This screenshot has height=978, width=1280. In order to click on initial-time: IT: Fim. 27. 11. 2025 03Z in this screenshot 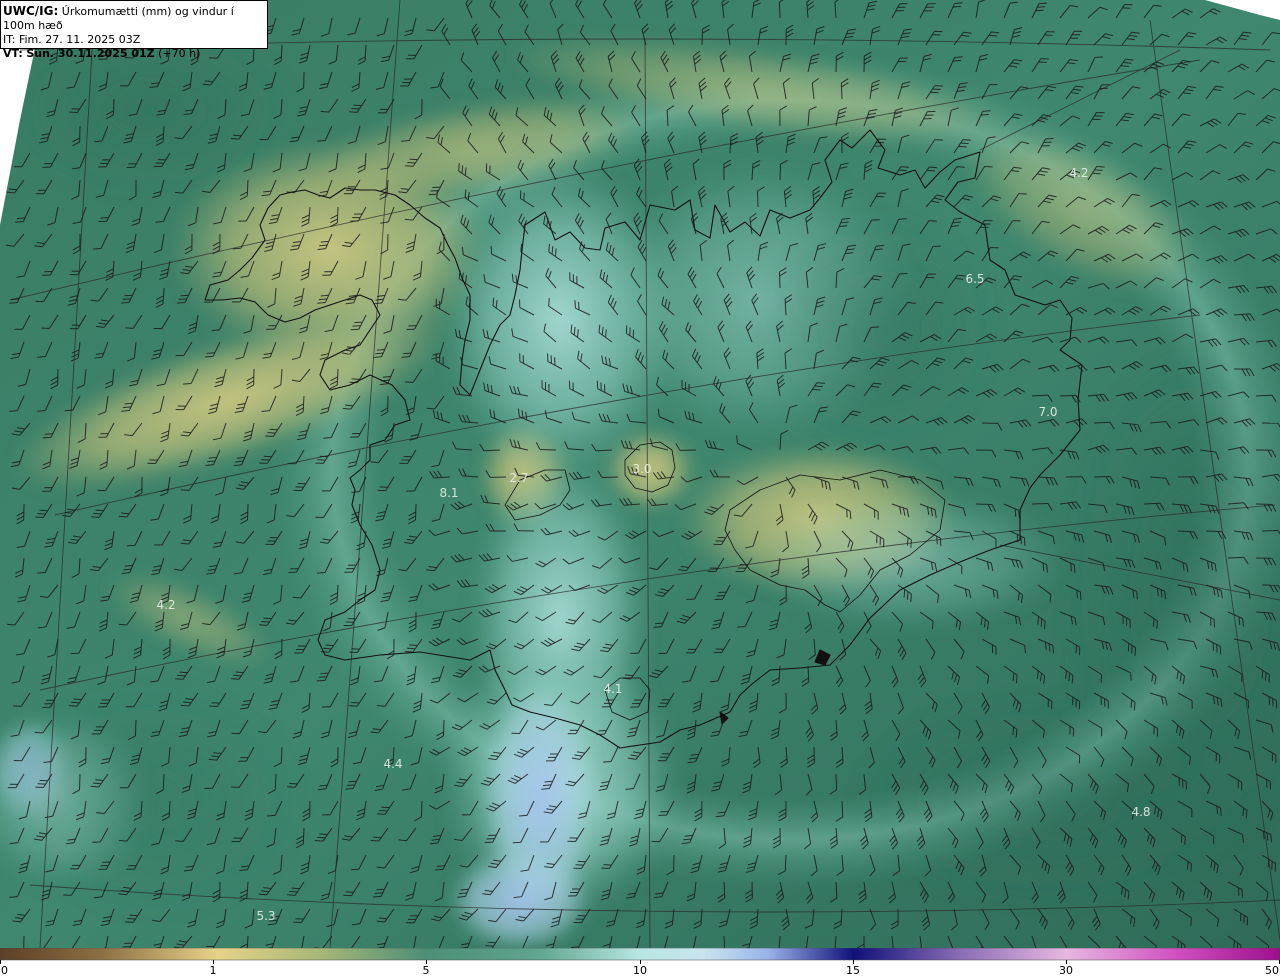, I will do `click(135, 40)`.